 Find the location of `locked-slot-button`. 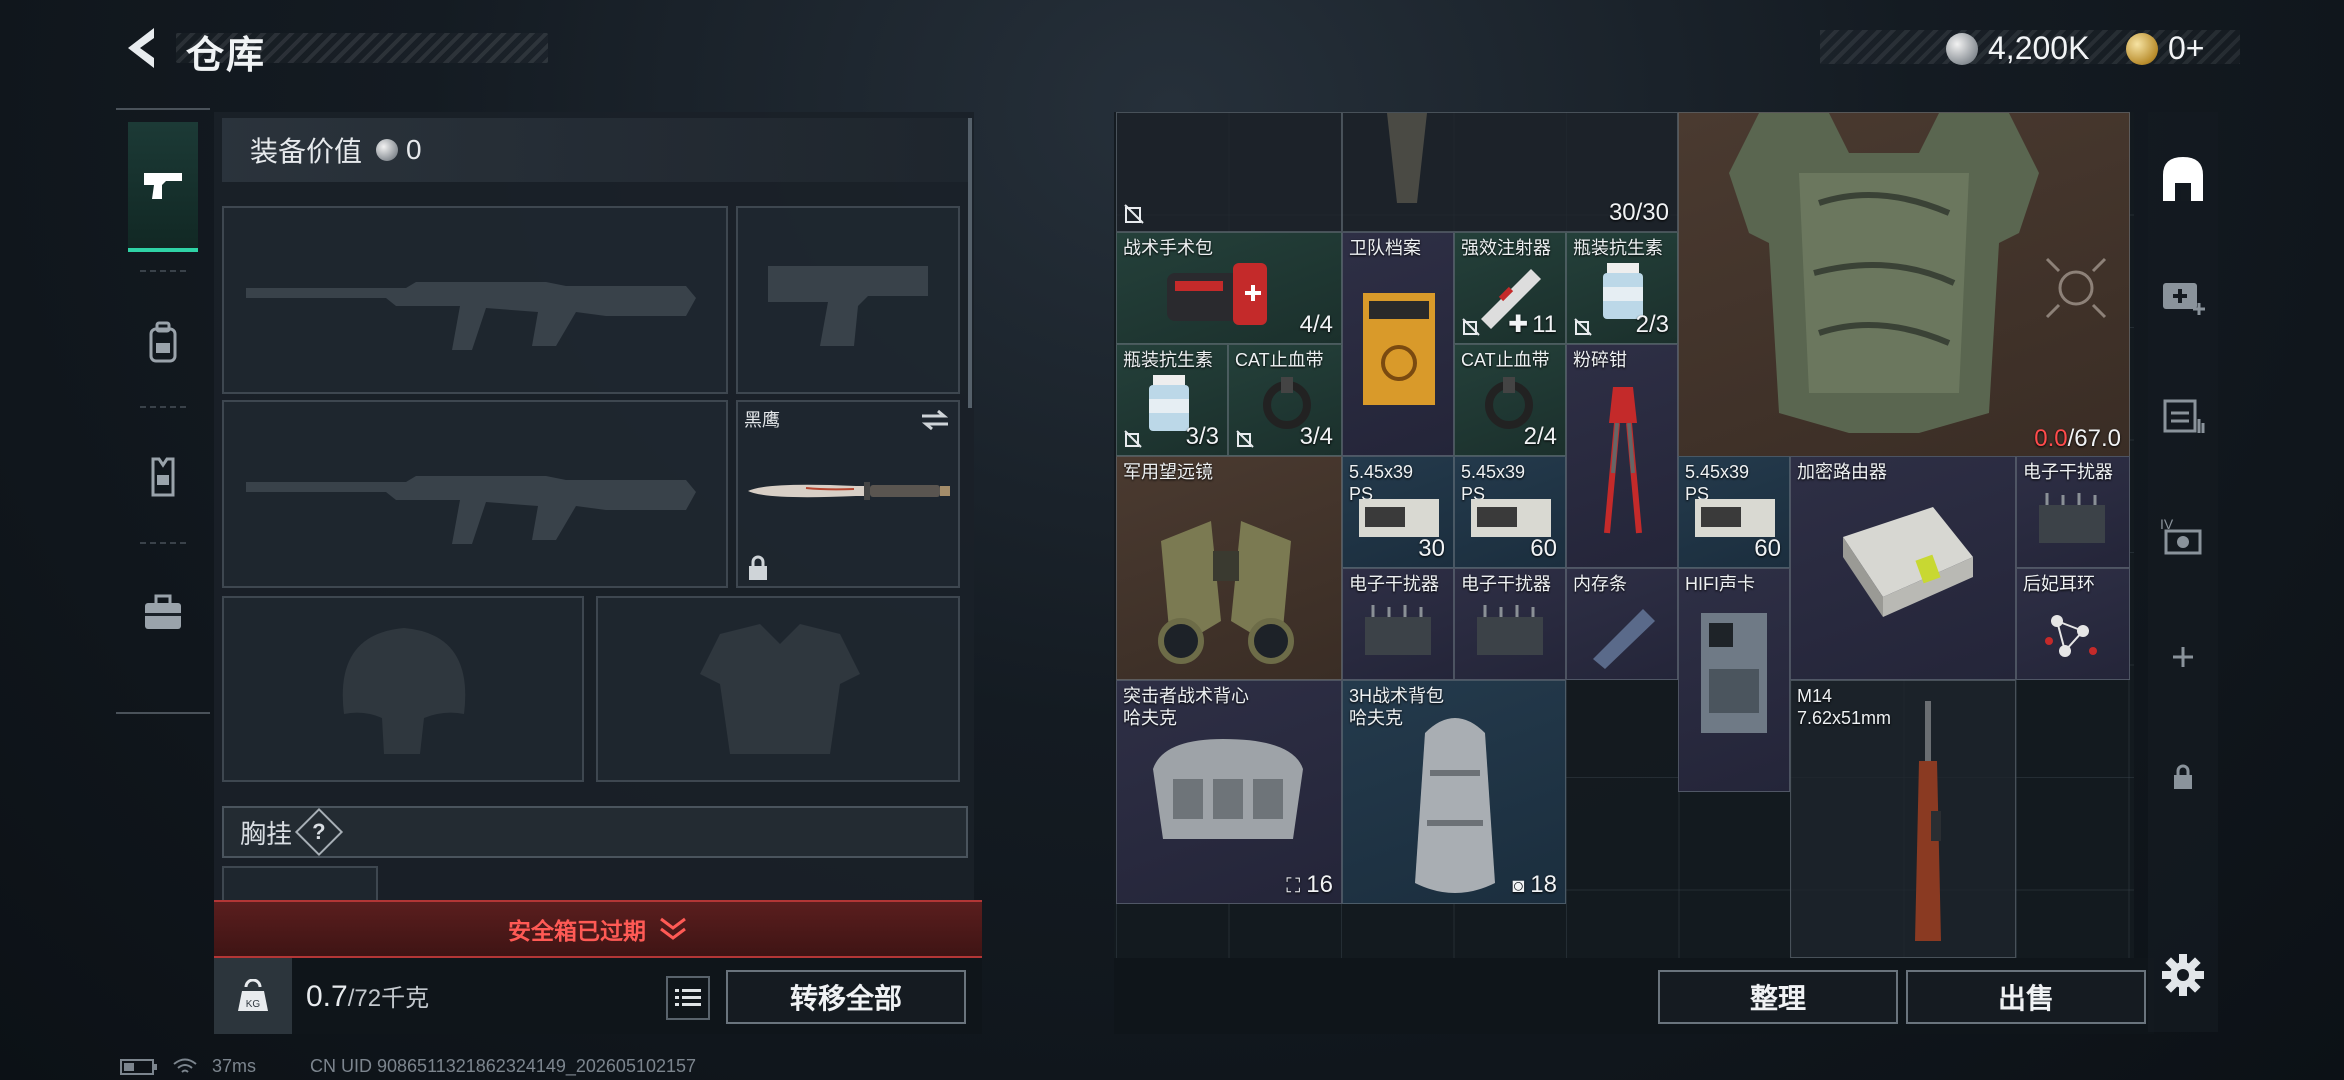

locked-slot-button is located at coordinates (2183, 777).